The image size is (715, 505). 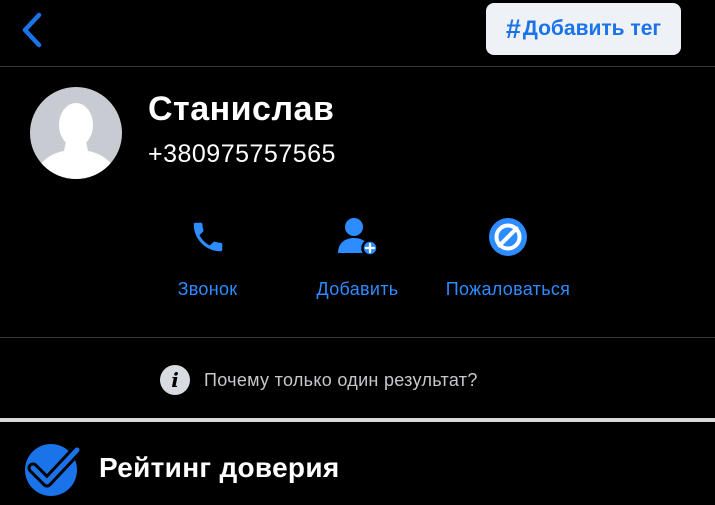 I want to click on person-silhouette-icon, so click(x=76, y=141).